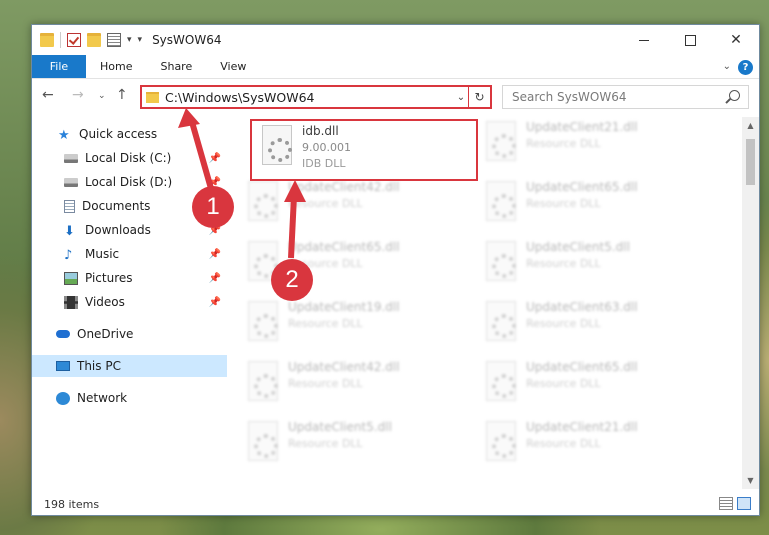  I want to click on nav-item-videos: Videos 📌, so click(129, 302).